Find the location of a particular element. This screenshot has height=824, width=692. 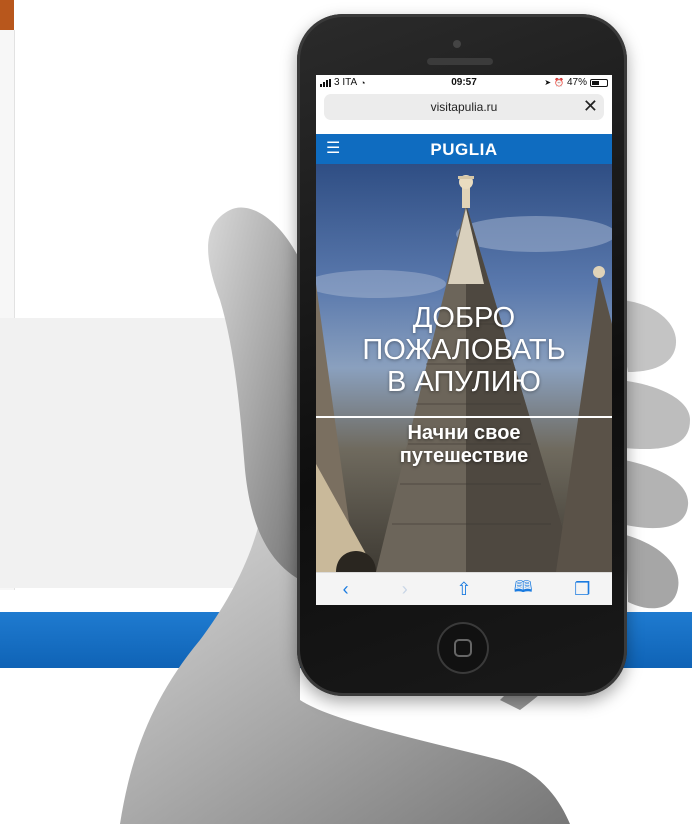

battery-icon is located at coordinates (599, 82).